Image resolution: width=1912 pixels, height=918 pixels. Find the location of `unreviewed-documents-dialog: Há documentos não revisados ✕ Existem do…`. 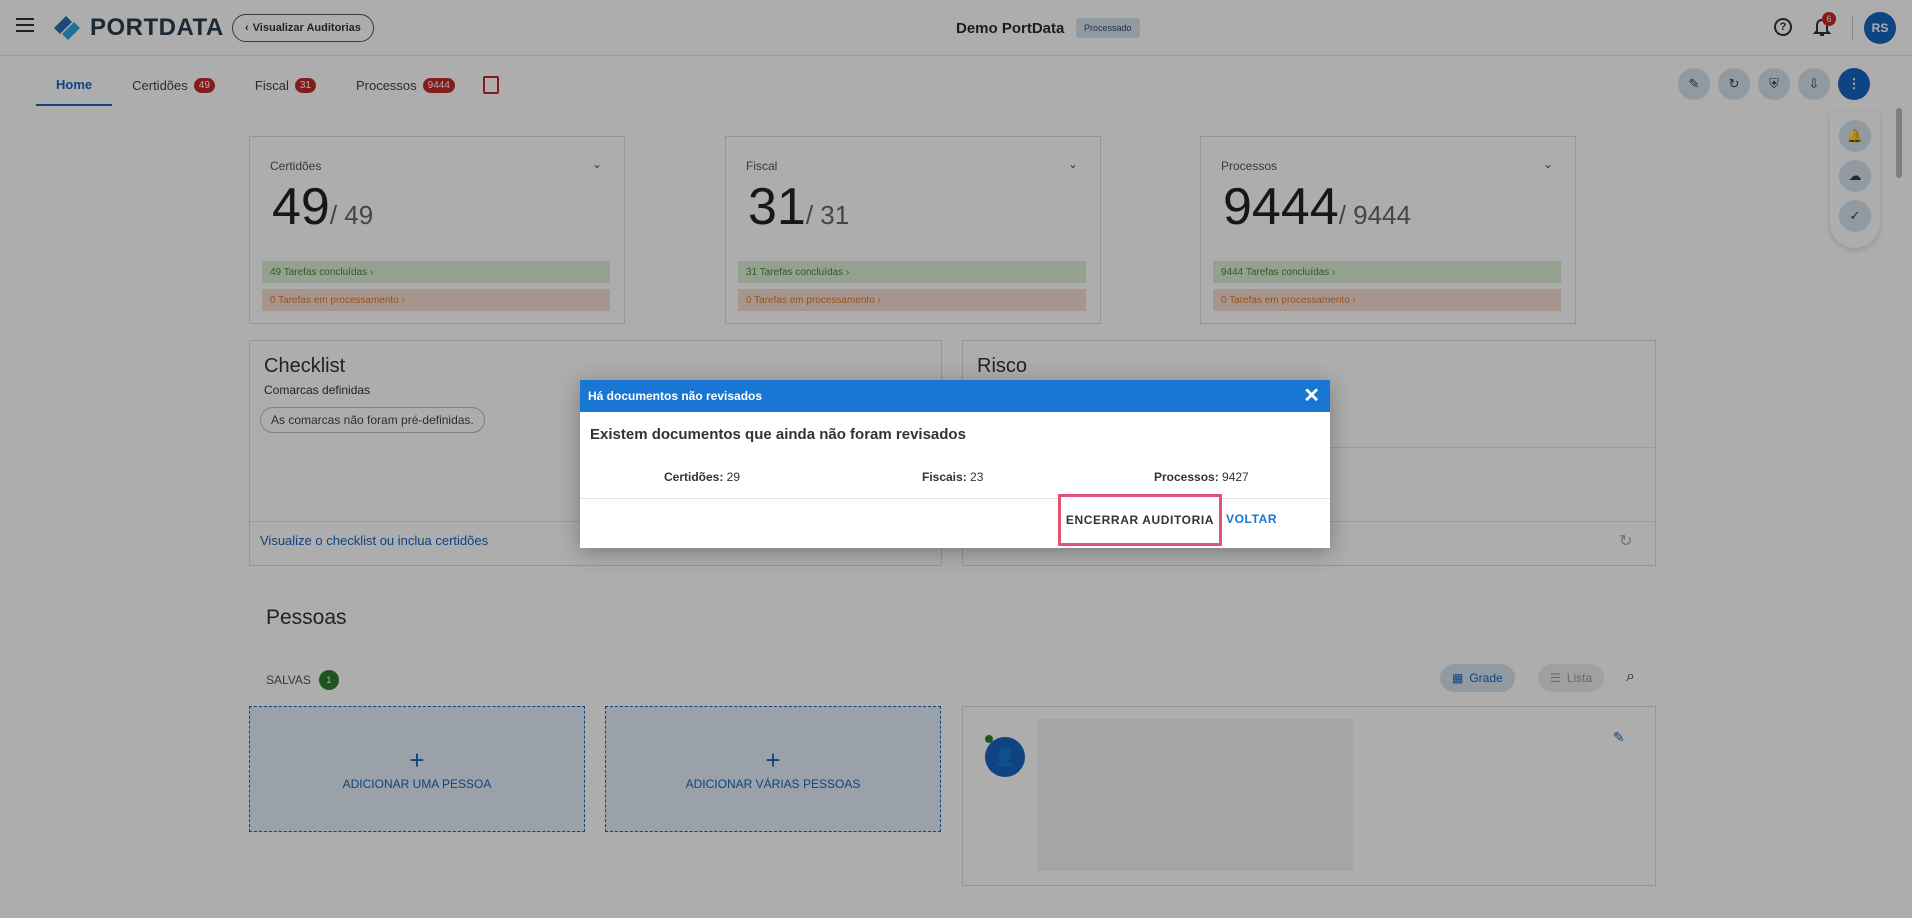

unreviewed-documents-dialog: Há documentos não revisados ✕ Existem do… is located at coordinates (955, 464).